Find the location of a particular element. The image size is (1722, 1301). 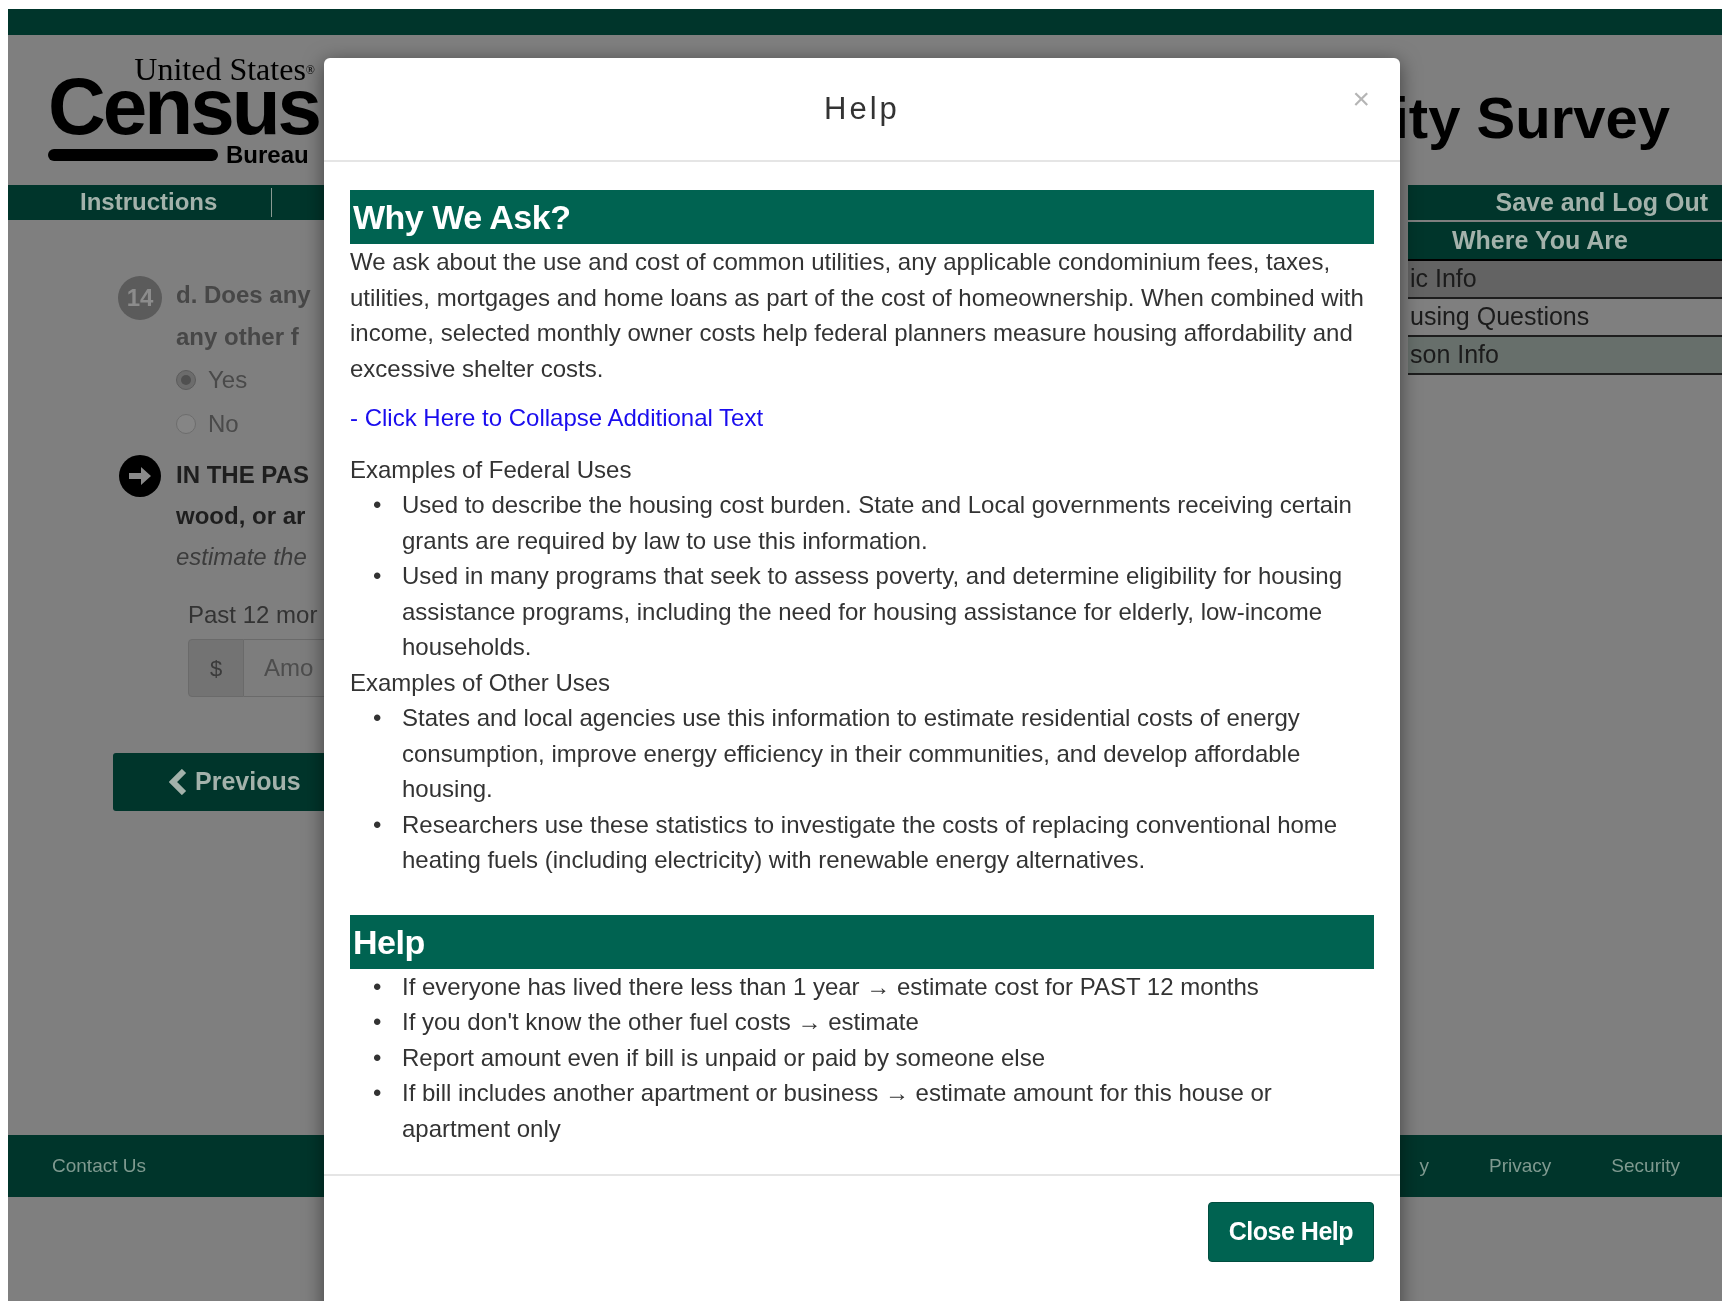

chevron-left-icon is located at coordinates (178, 782).